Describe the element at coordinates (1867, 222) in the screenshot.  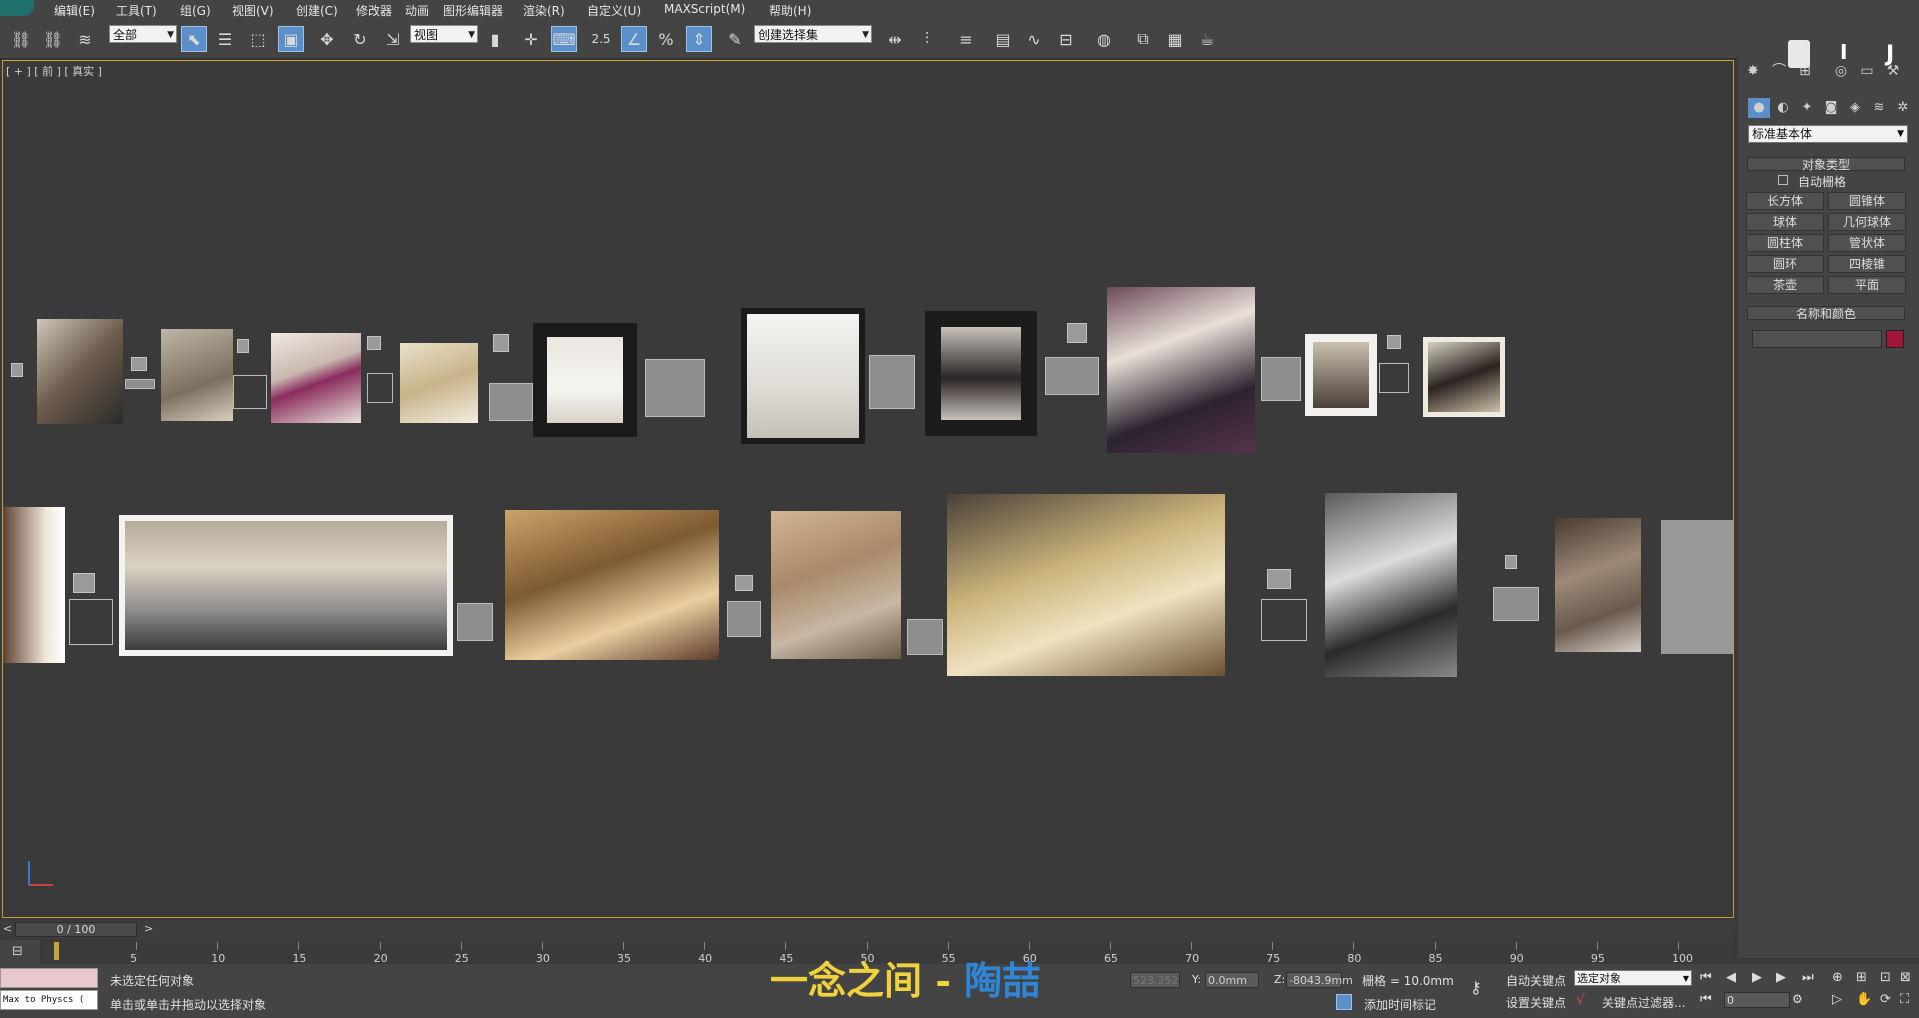
I see `geosphere-button: 几何球体` at that location.